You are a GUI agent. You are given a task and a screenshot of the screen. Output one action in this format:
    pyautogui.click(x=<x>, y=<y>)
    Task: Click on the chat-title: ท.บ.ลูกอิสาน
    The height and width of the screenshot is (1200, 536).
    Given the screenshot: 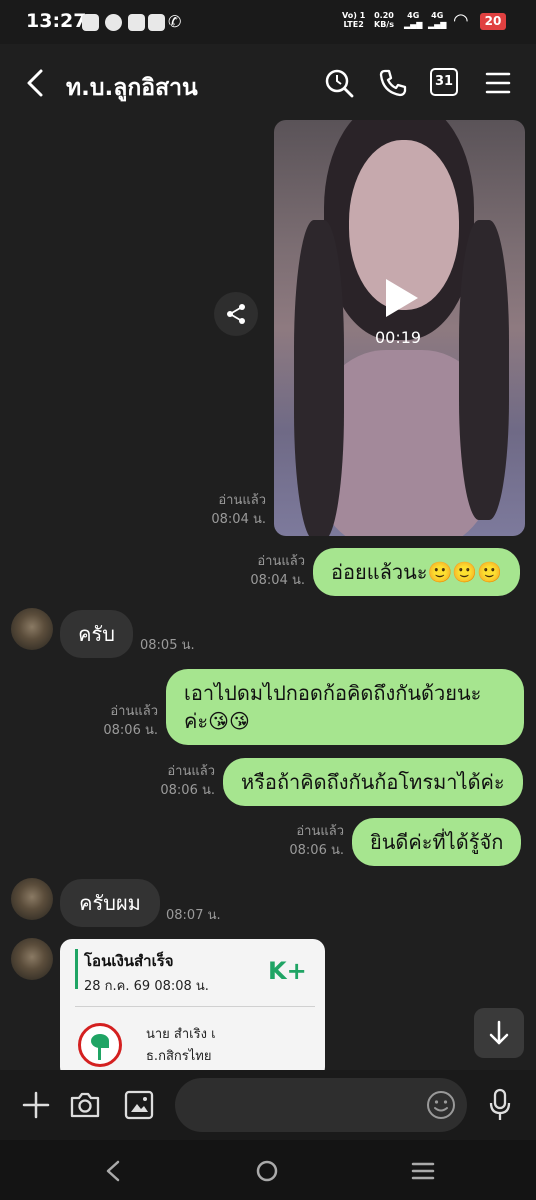 What is the action you would take?
    pyautogui.click(x=132, y=88)
    